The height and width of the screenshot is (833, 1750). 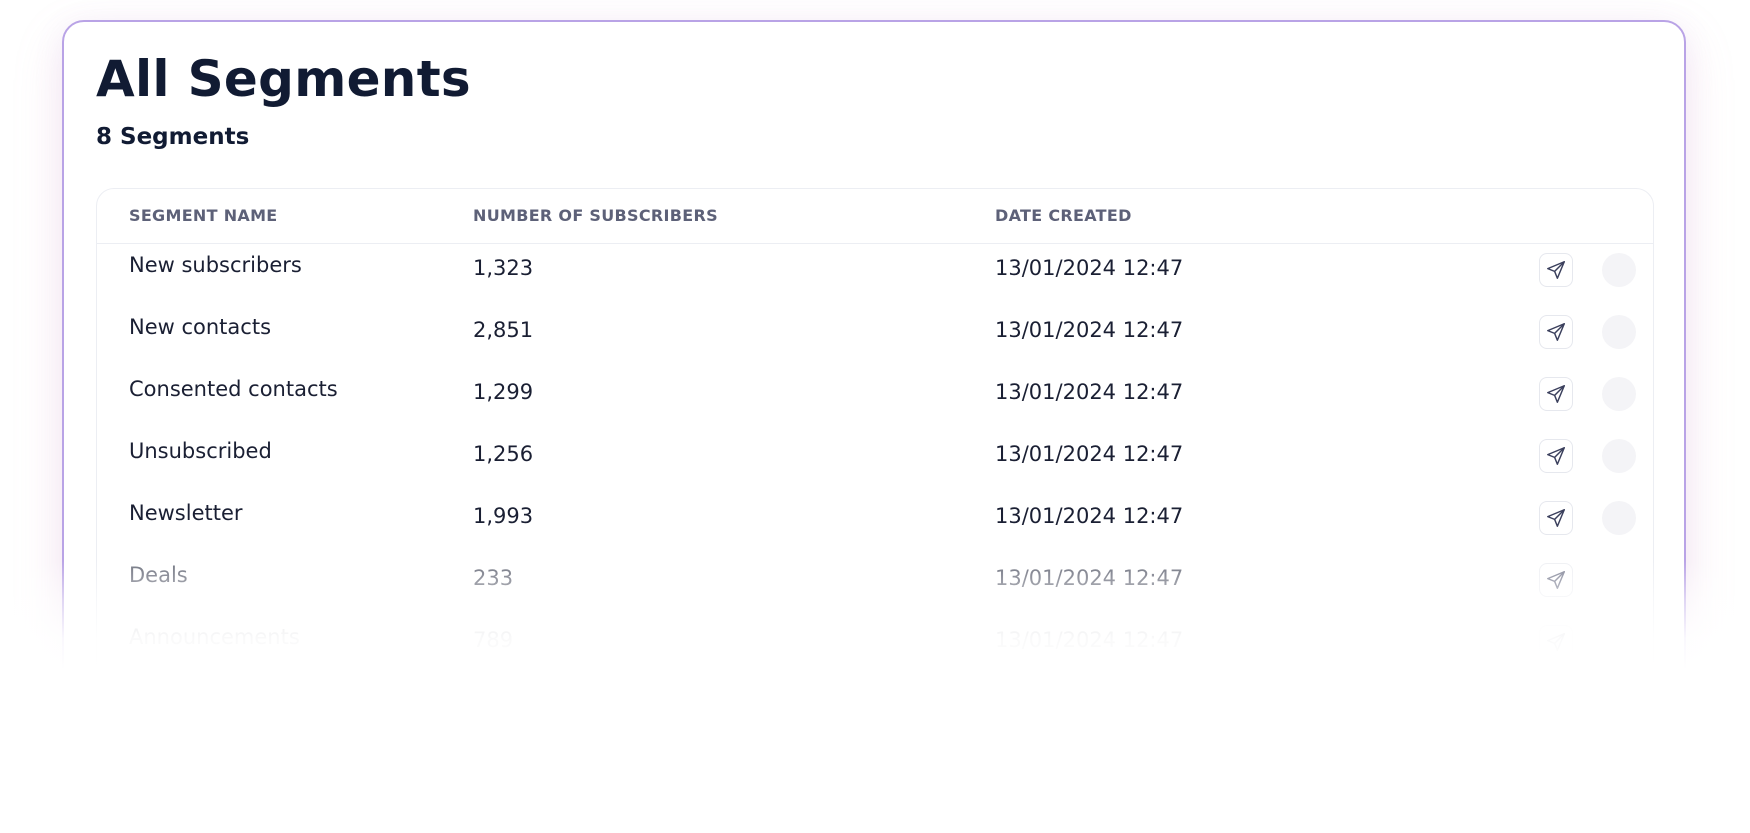 I want to click on segment-name-cell: Newsletter, so click(x=186, y=513).